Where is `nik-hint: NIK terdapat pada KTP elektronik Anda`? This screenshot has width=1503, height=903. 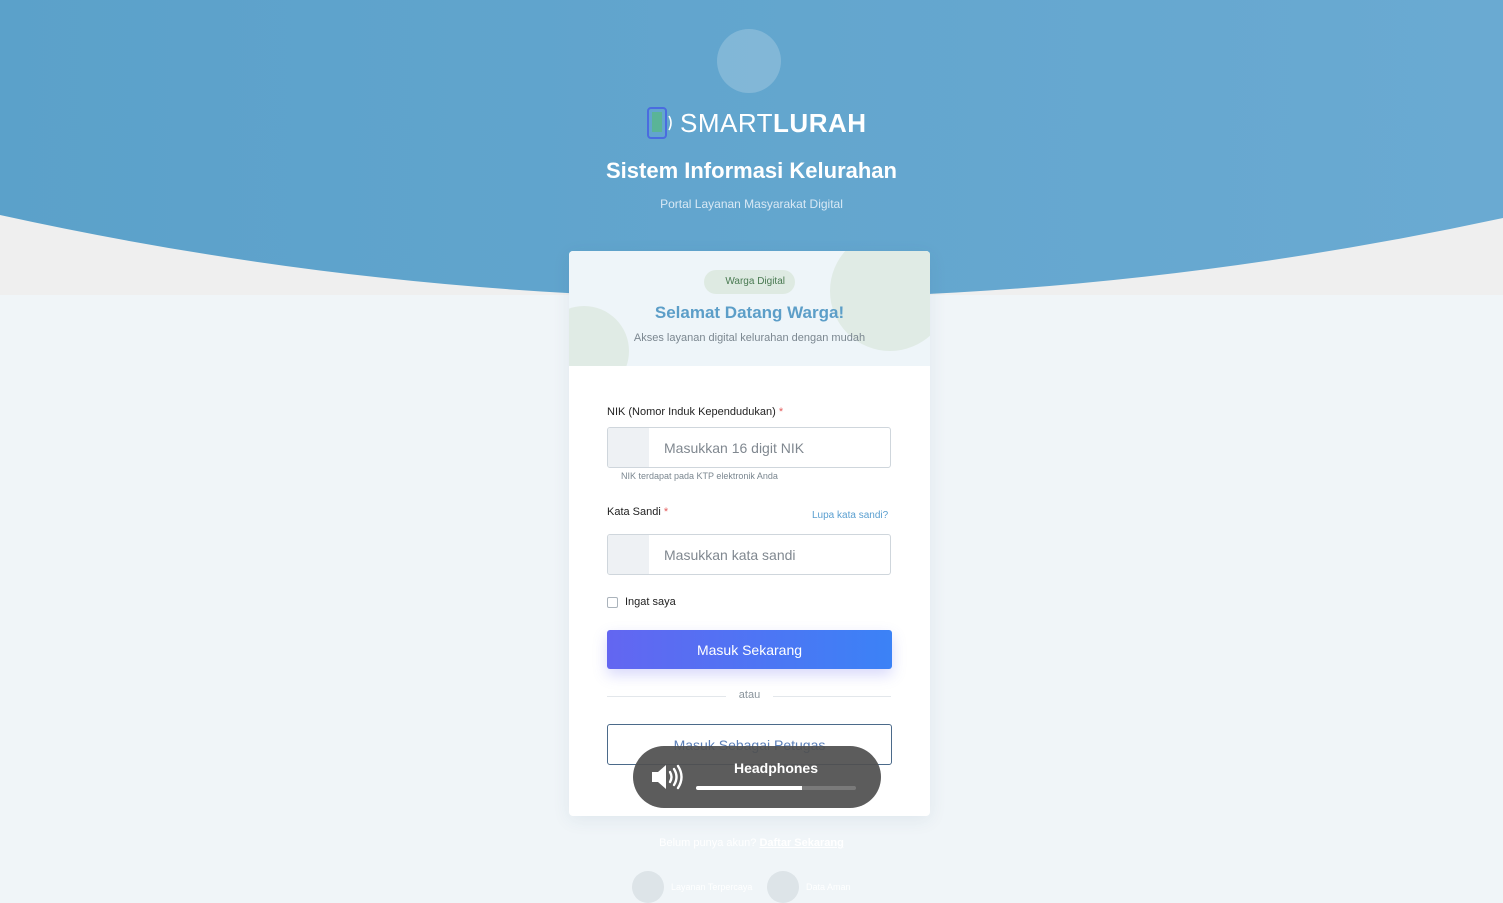
nik-hint: NIK terdapat pada KTP elektronik Anda is located at coordinates (699, 476).